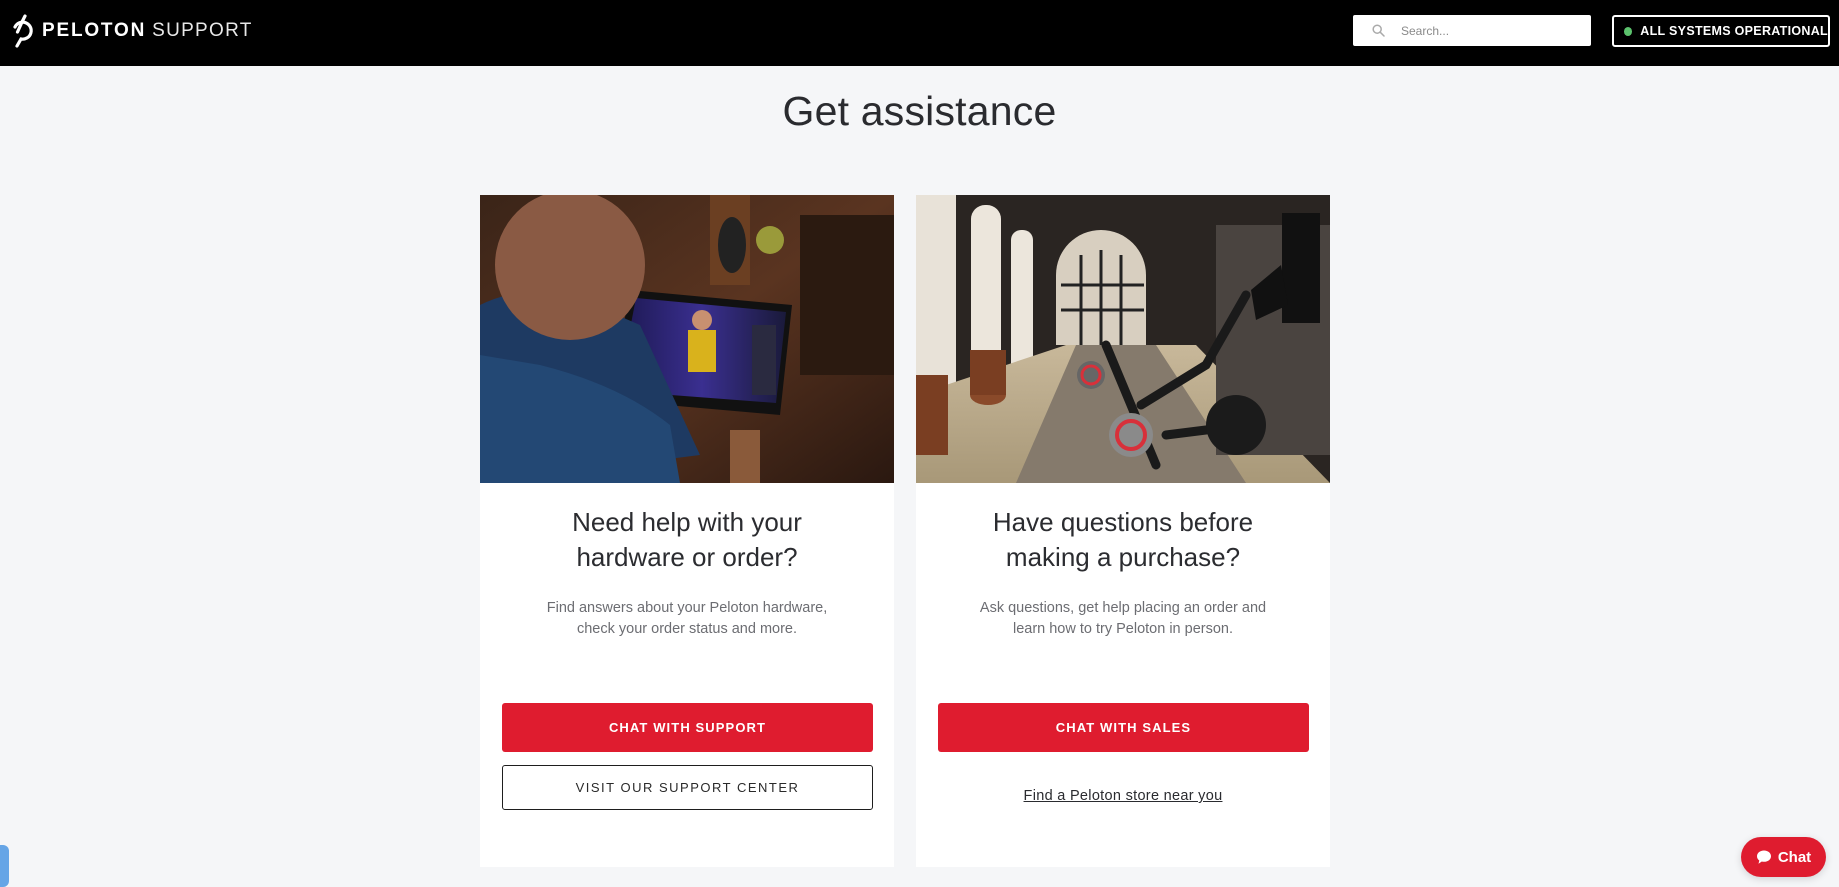 The image size is (1839, 887). I want to click on feedback-side-tab, so click(4, 866).